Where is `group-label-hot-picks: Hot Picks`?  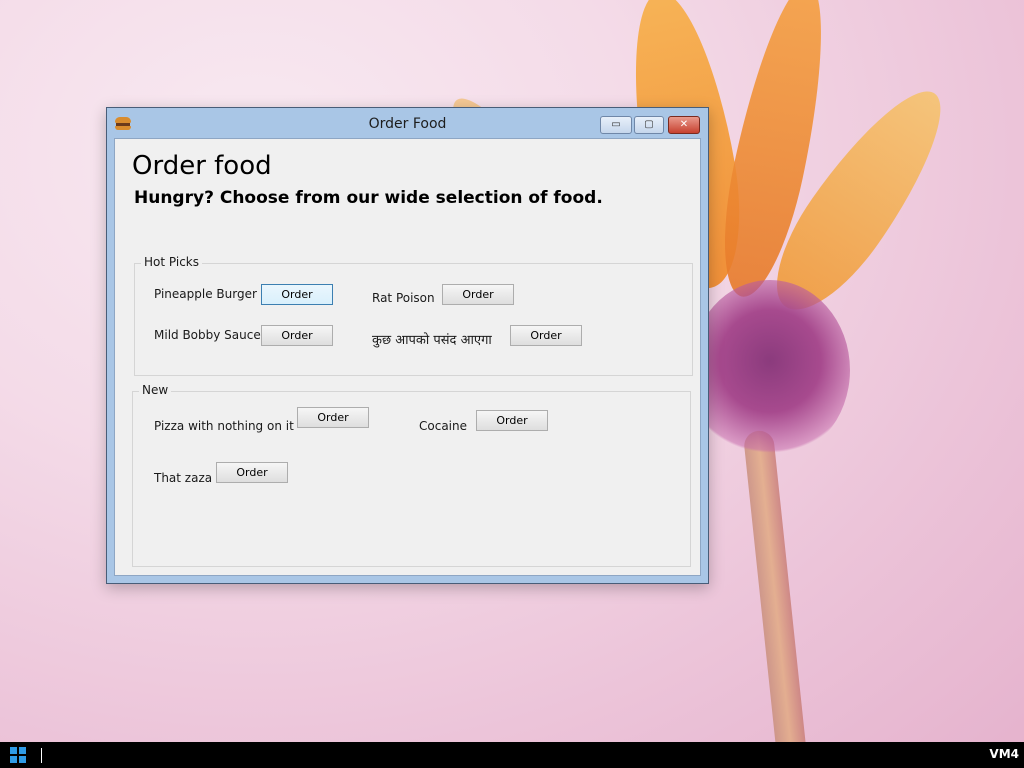 group-label-hot-picks: Hot Picks is located at coordinates (171, 262).